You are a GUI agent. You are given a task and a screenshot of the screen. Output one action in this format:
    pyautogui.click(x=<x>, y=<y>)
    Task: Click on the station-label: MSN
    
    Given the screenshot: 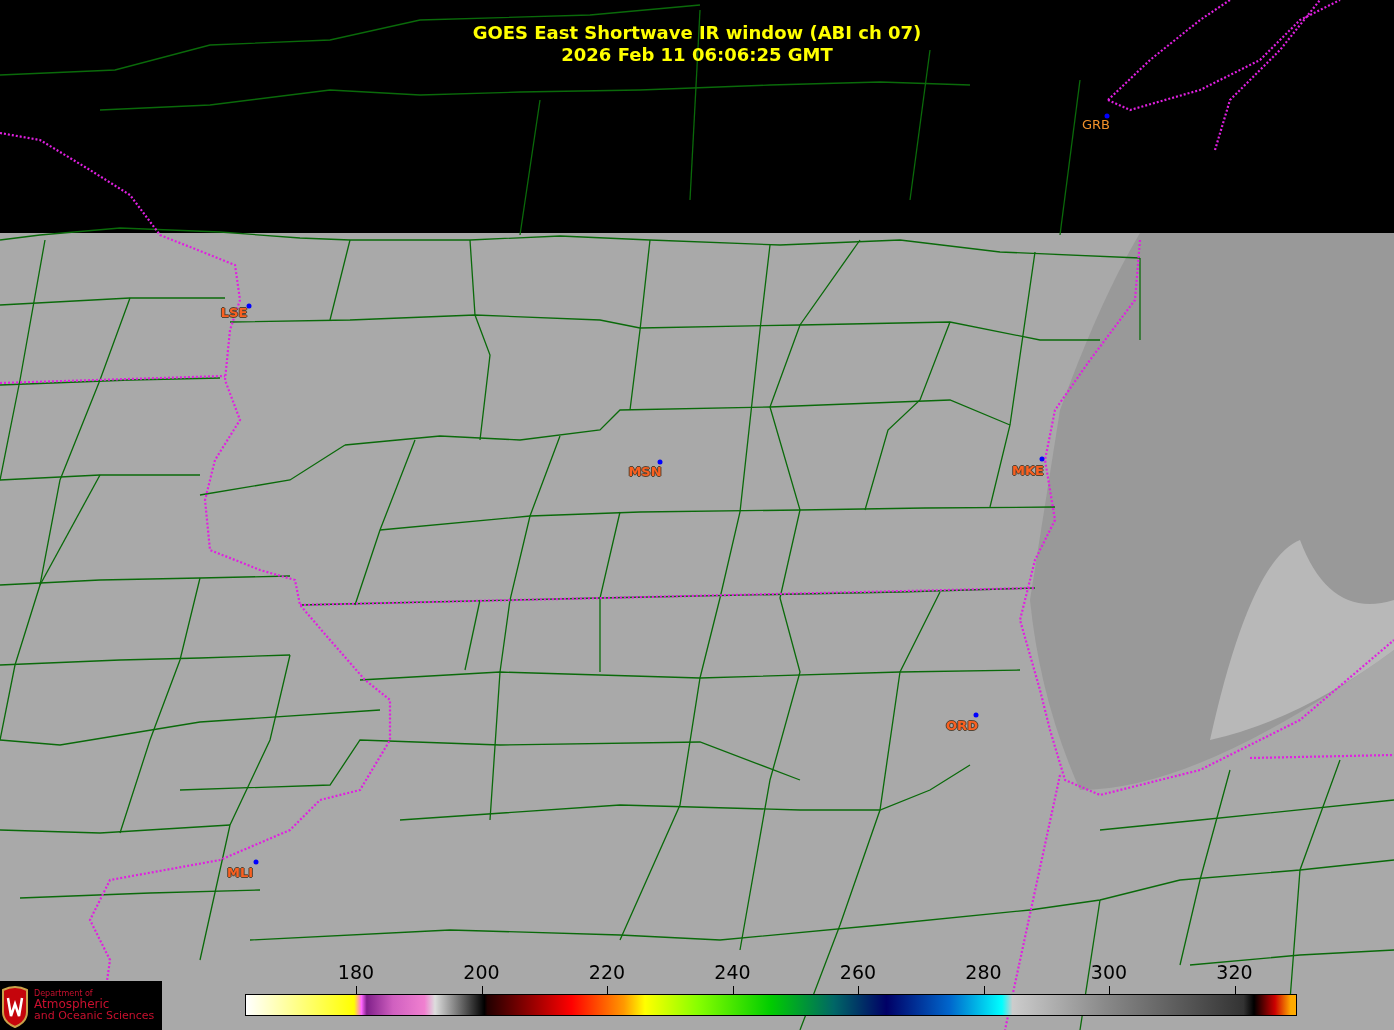 What is the action you would take?
    pyautogui.click(x=645, y=472)
    